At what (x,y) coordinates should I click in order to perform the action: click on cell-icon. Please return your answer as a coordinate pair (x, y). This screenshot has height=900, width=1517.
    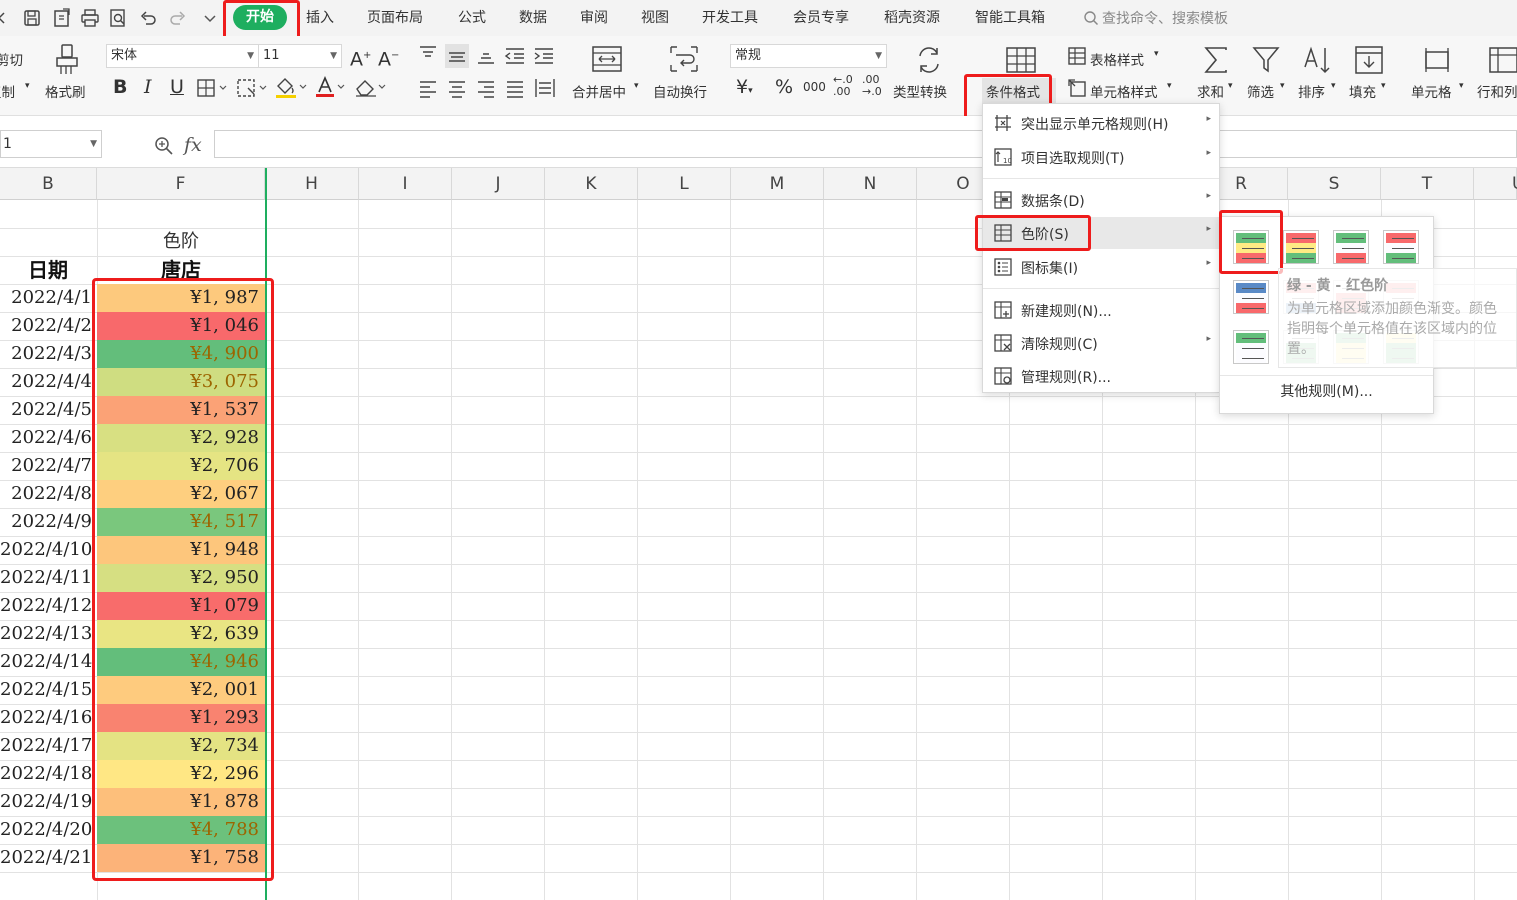
    Looking at the image, I should click on (1437, 60).